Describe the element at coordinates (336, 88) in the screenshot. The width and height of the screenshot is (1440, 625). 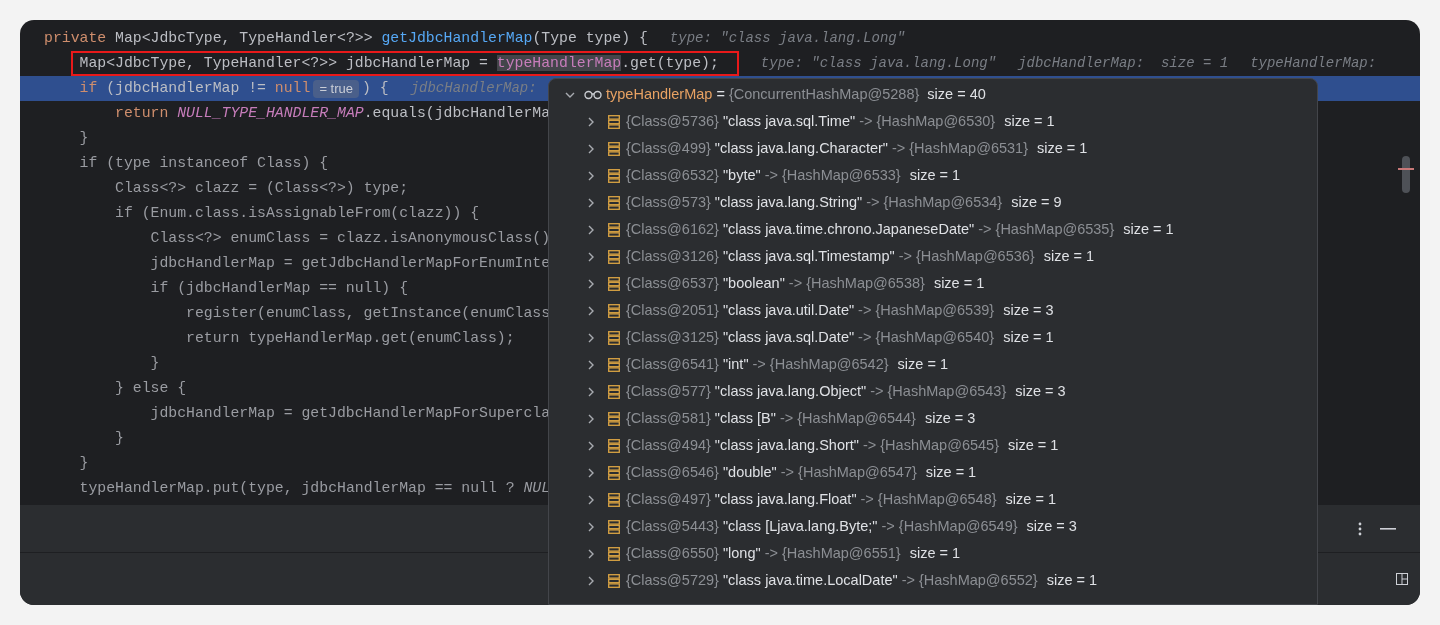
I see `value-badge: = true` at that location.